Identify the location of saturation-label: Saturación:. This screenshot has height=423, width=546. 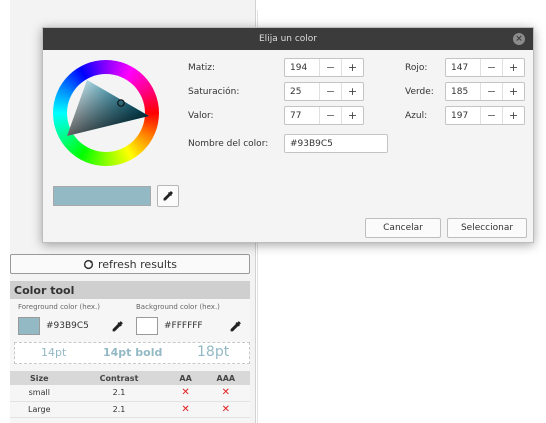
(214, 92).